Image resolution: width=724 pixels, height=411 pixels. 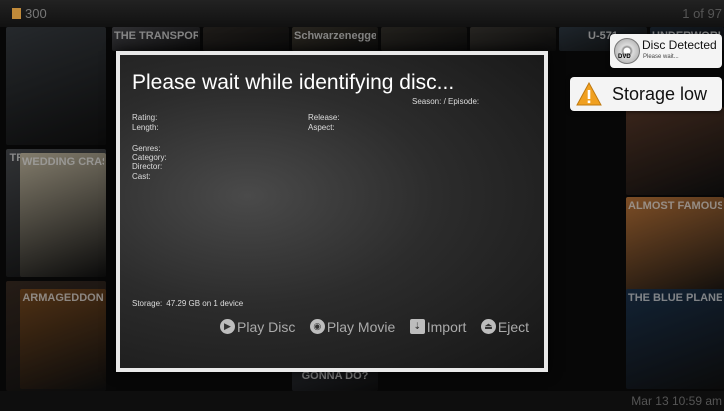 I want to click on disc-actions: ▶ Play Disc ◉ Play Movie ⇣ Import ⏏ Eject, so click(x=379, y=329).